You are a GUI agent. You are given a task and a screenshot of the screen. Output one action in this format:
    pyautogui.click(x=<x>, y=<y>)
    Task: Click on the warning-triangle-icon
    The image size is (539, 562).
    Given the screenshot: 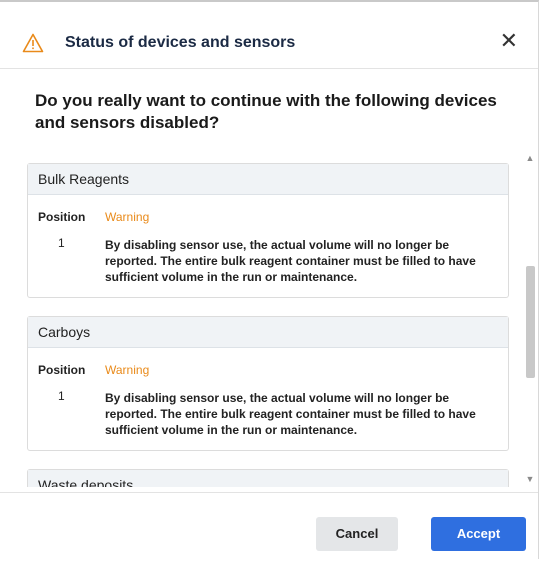 What is the action you would take?
    pyautogui.click(x=33, y=43)
    